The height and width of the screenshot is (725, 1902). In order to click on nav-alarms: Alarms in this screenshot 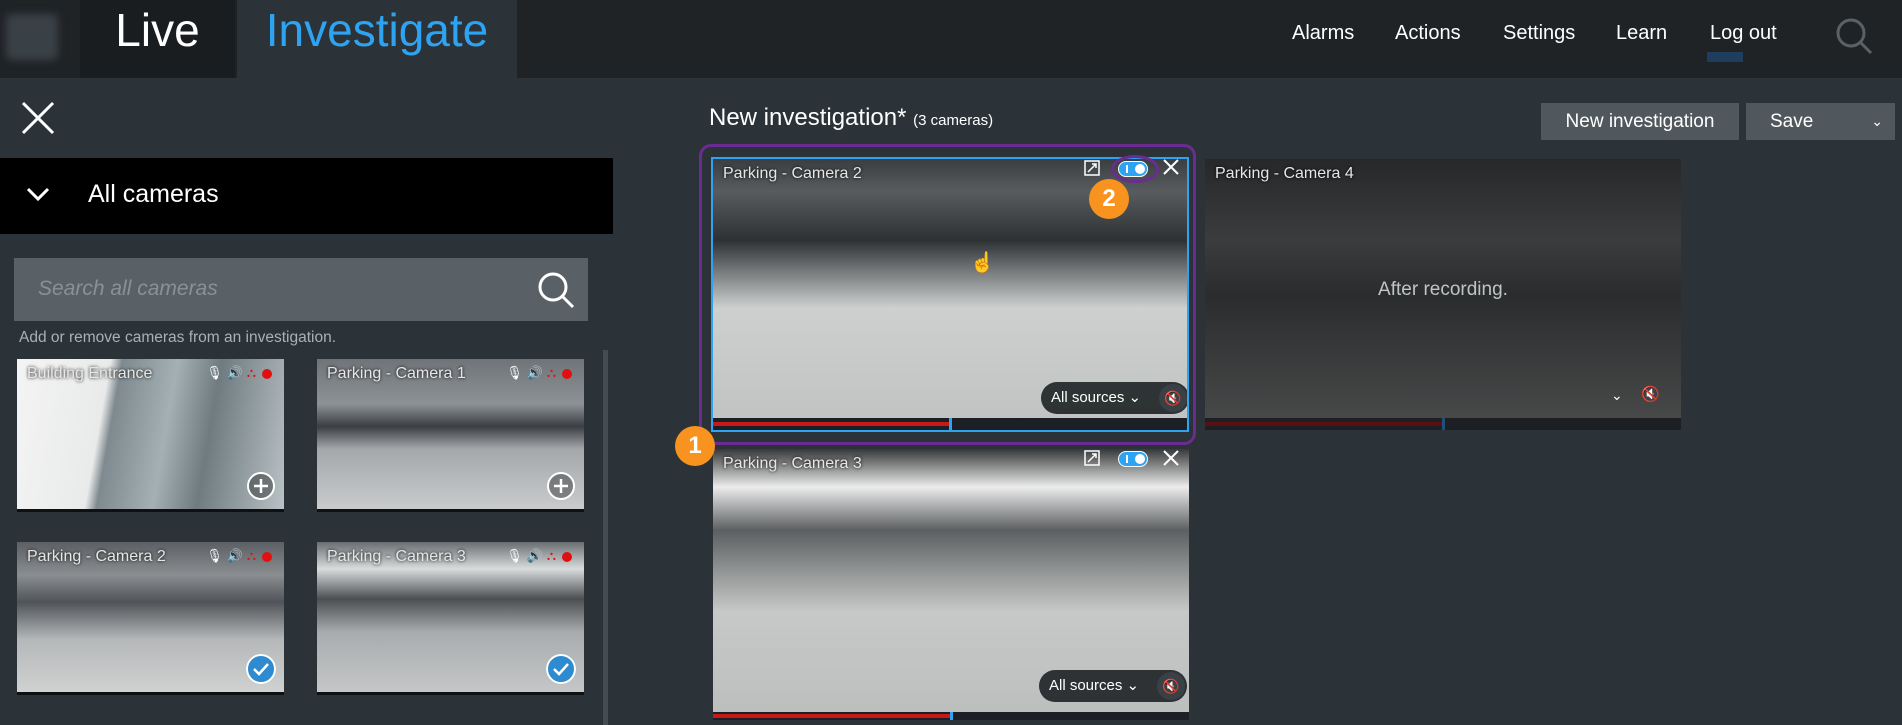, I will do `click(1323, 33)`.